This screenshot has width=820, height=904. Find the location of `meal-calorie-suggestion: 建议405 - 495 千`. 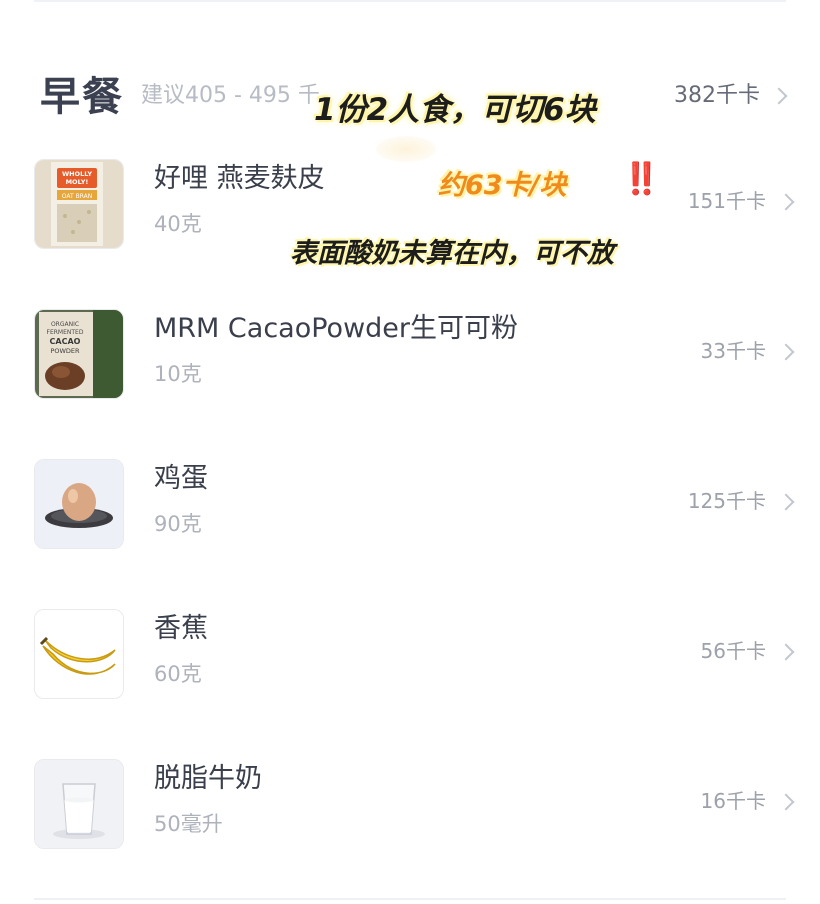

meal-calorie-suggestion: 建议405 - 495 千 is located at coordinates (230, 95).